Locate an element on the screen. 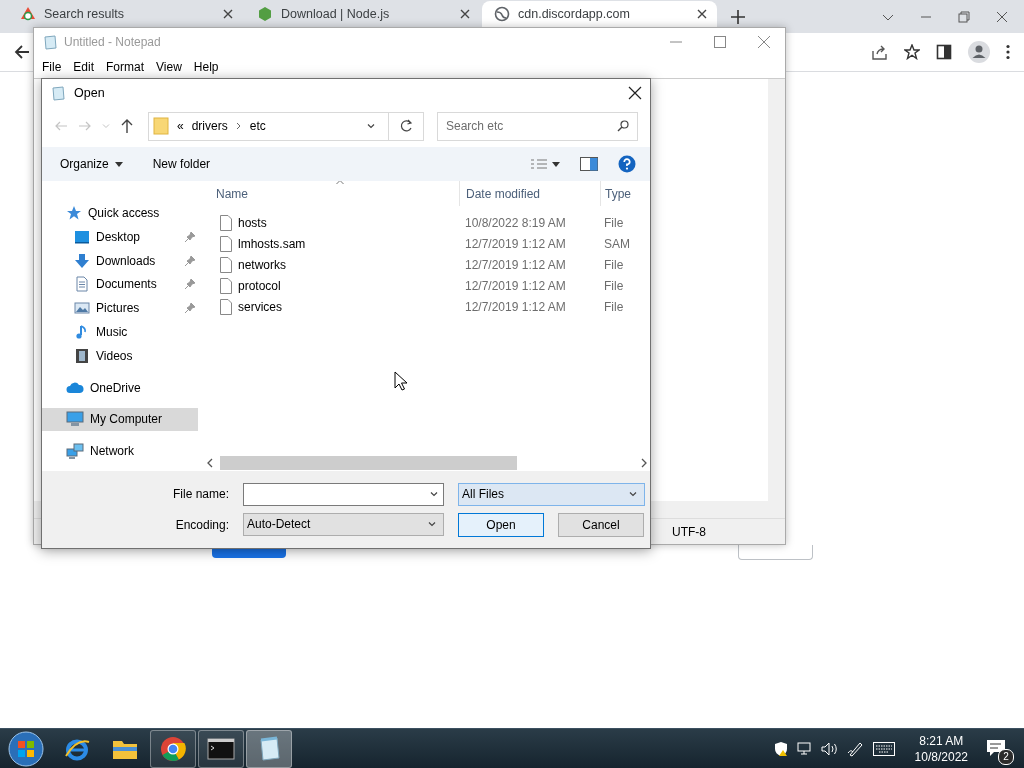  hexagon-icon is located at coordinates (265, 14).